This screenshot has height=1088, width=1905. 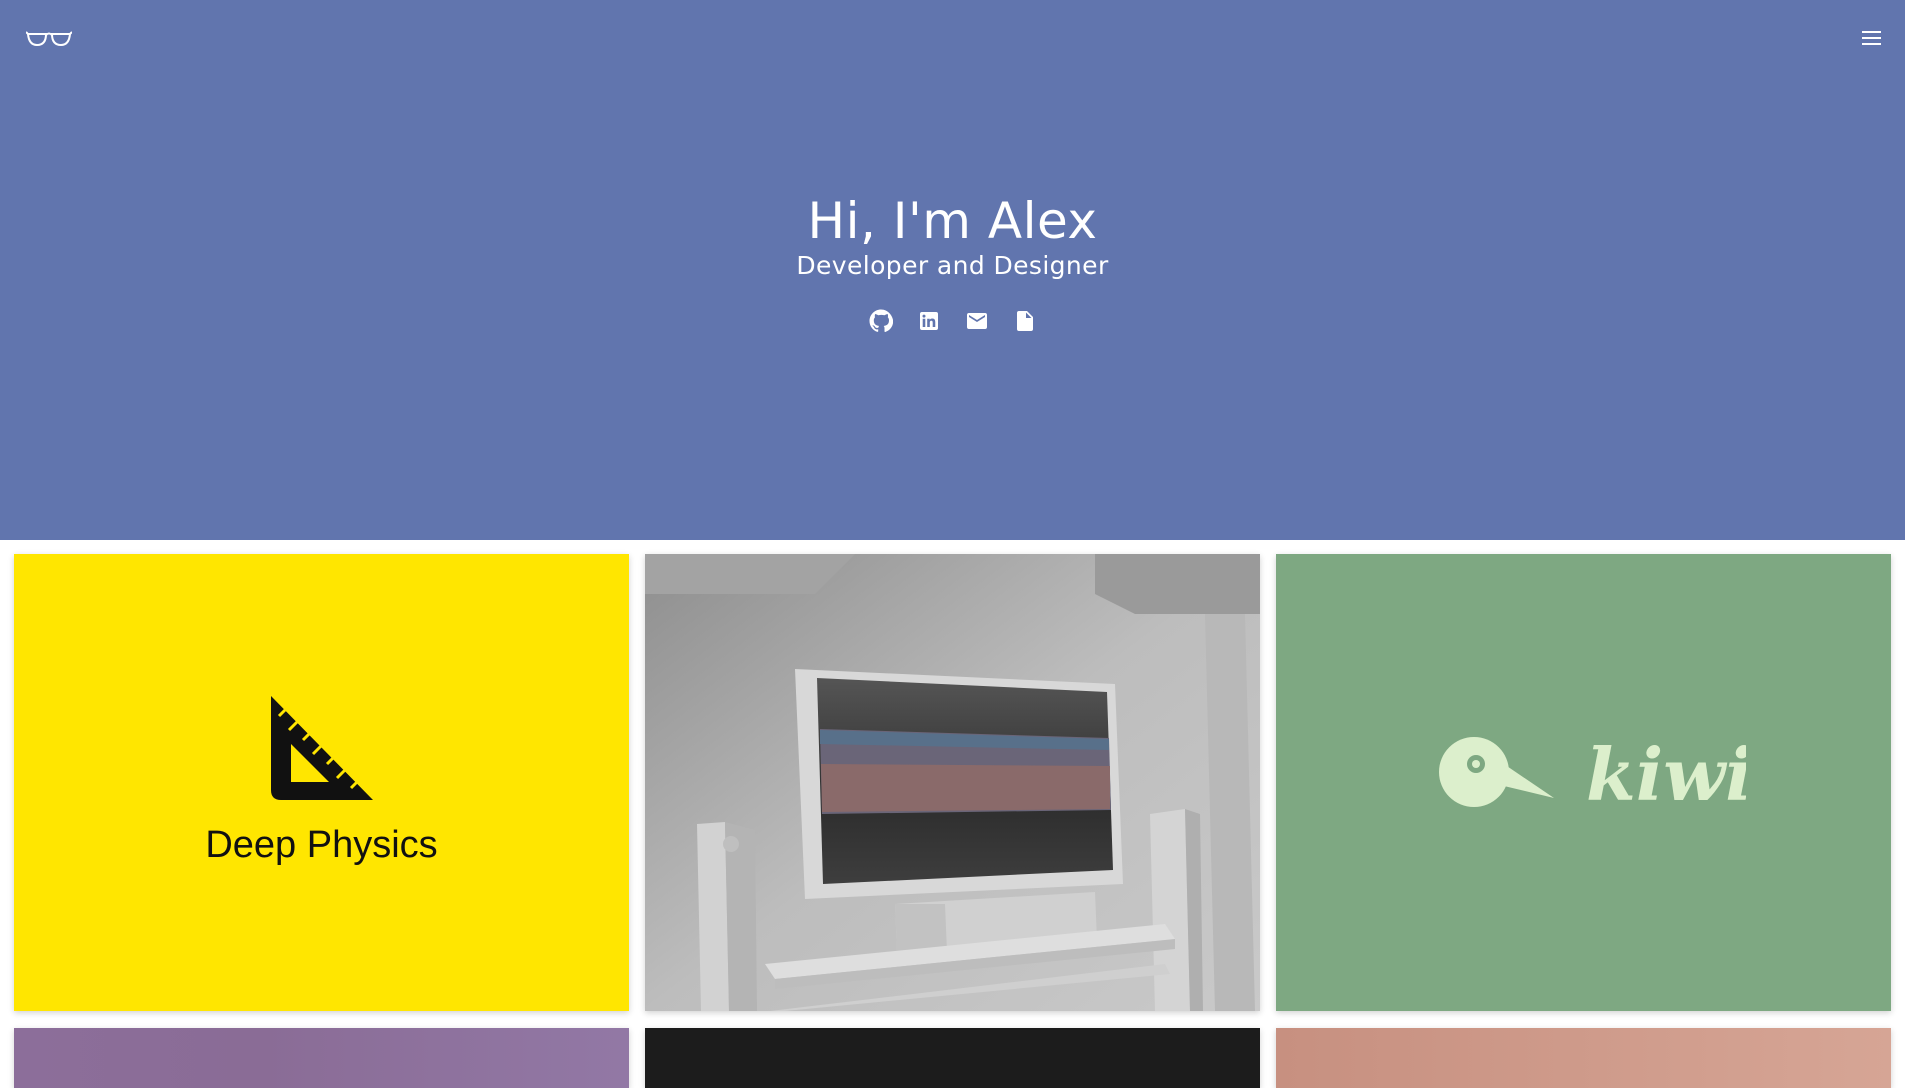 I want to click on glasses-icon, so click(x=49, y=38).